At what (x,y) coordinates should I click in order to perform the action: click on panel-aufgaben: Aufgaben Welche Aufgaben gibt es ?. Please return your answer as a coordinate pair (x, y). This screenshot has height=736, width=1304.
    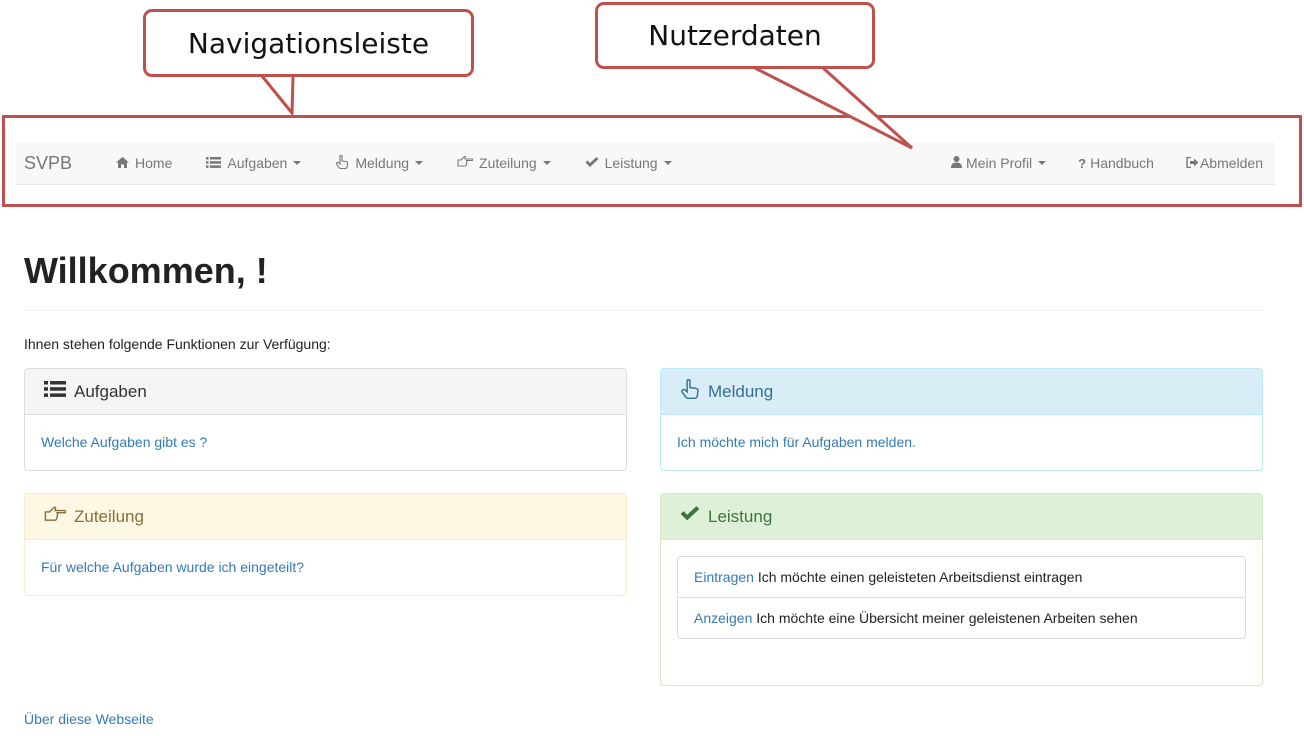
    Looking at the image, I should click on (325, 419).